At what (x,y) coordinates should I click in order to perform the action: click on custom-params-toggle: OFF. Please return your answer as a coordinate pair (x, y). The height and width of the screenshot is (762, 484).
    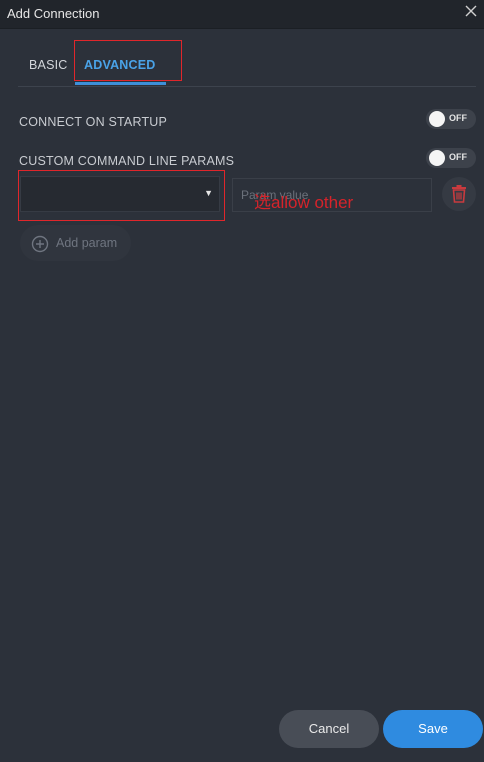
    Looking at the image, I should click on (451, 158).